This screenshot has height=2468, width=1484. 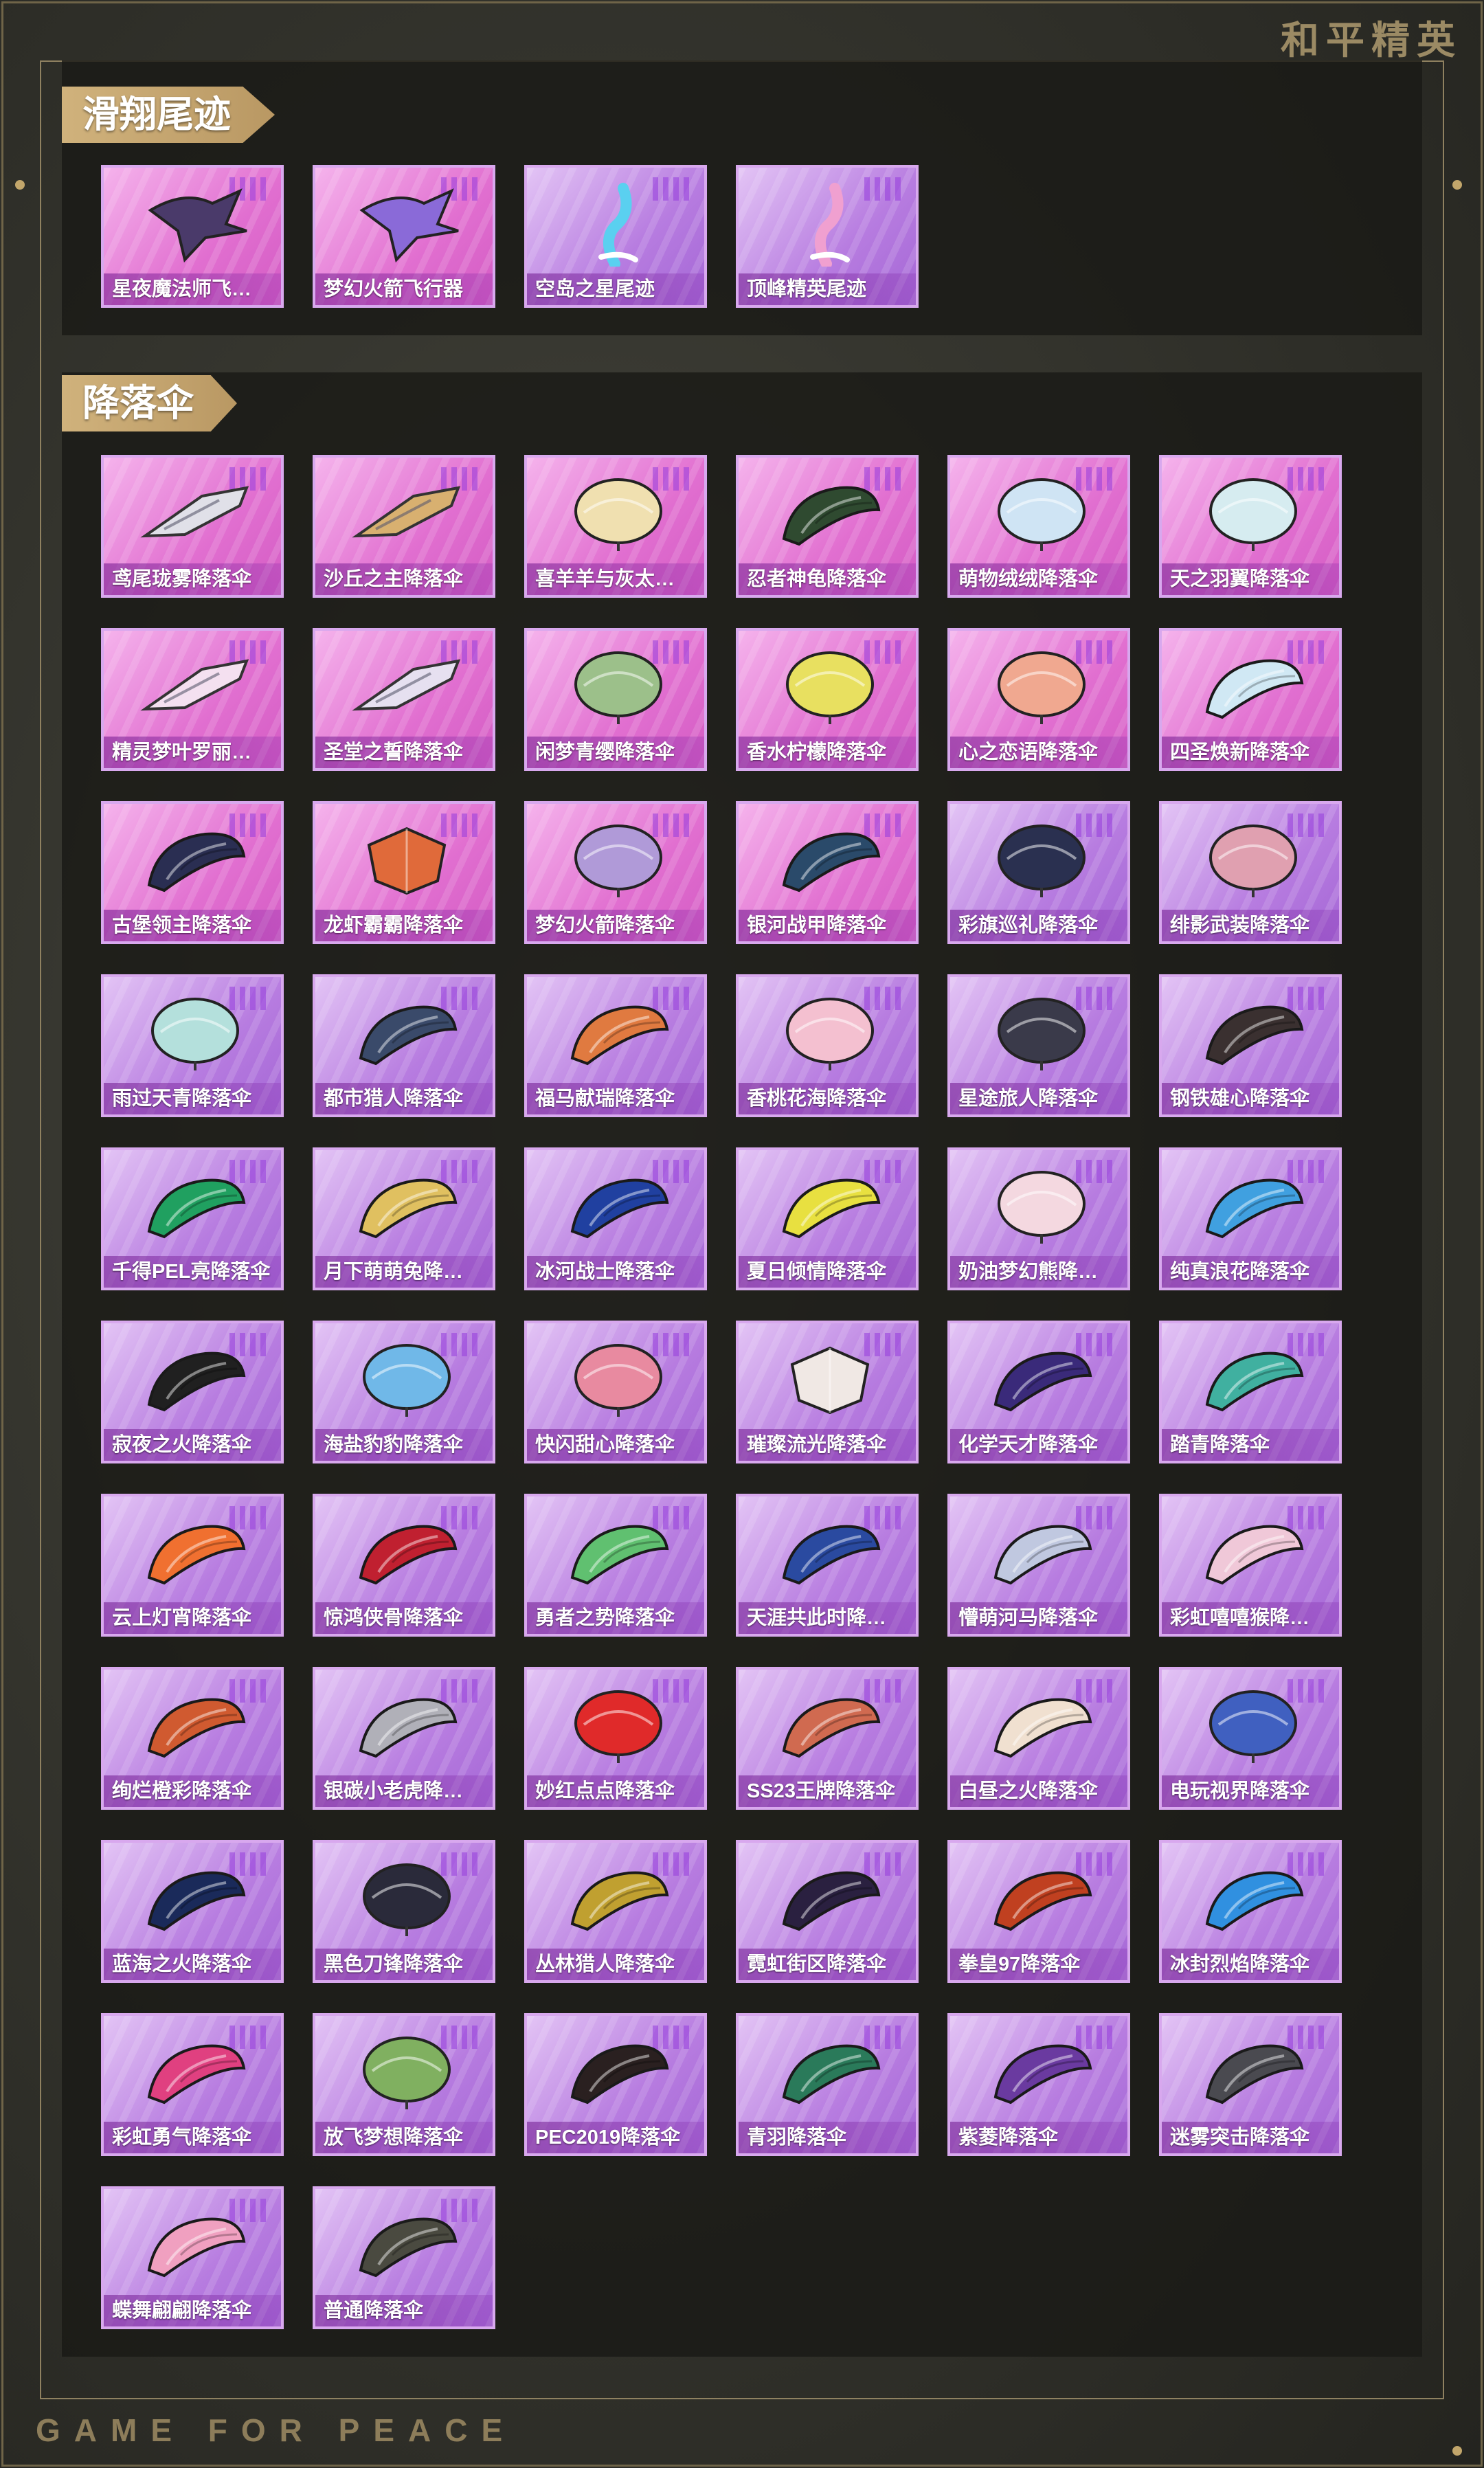 What do you see at coordinates (404, 1618) in the screenshot?
I see `item-label: 惊鸿侠骨降落伞` at bounding box center [404, 1618].